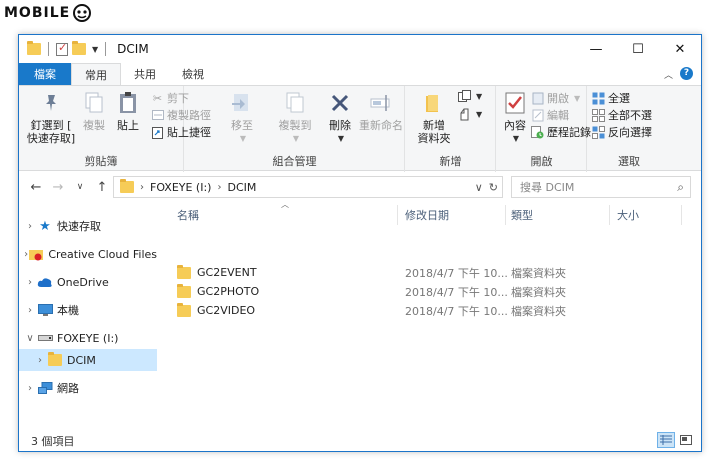 The width and height of the screenshot is (720, 472). I want to click on select-all-label: 全選, so click(619, 98).